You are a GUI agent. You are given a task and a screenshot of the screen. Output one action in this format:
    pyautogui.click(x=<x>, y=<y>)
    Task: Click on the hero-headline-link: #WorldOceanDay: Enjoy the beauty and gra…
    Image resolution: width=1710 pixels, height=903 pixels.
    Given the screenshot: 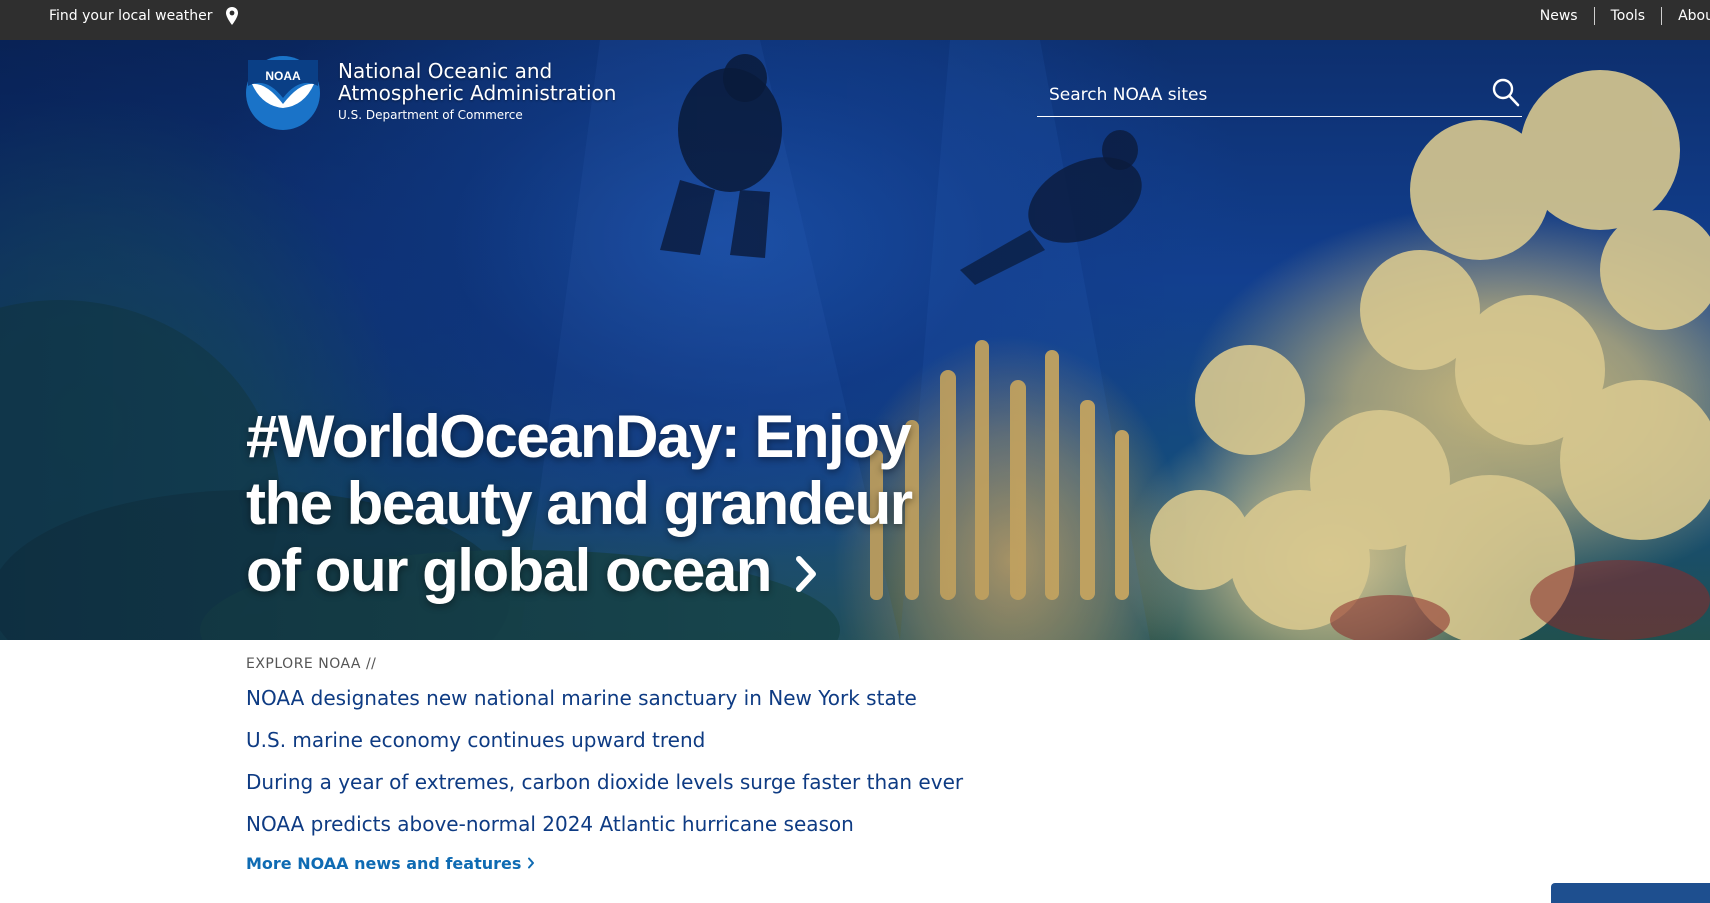 What is the action you would take?
    pyautogui.click(x=596, y=503)
    